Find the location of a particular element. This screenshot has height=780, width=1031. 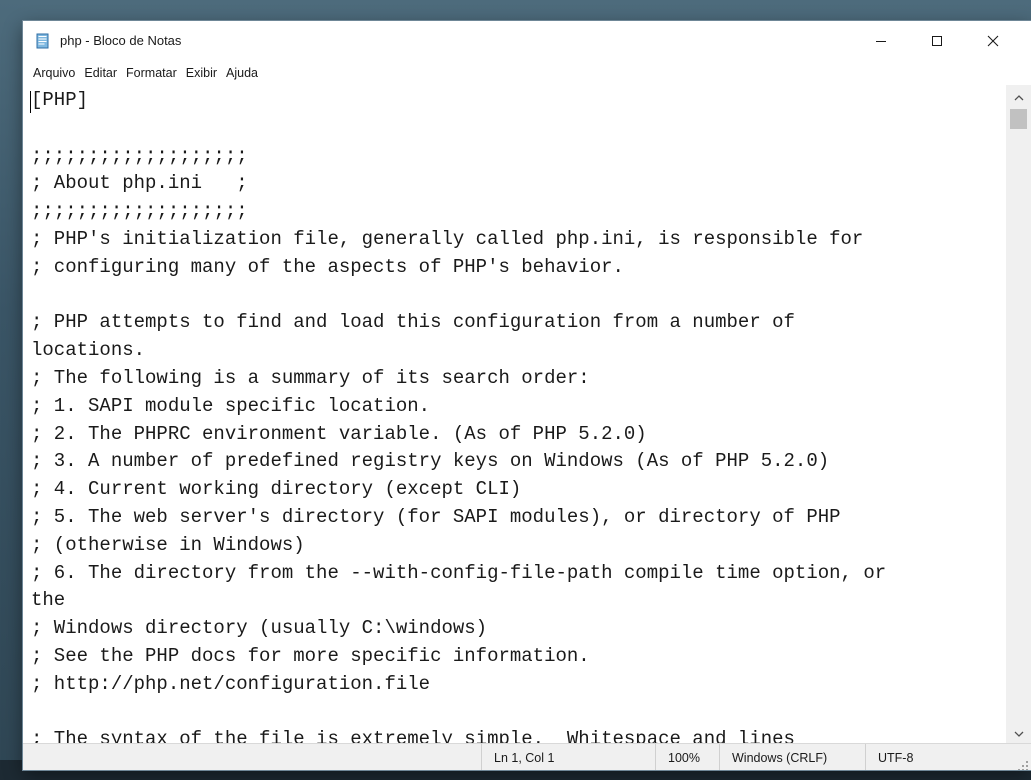

title-bar: php - Bloco de Notas is located at coordinates (527, 41).